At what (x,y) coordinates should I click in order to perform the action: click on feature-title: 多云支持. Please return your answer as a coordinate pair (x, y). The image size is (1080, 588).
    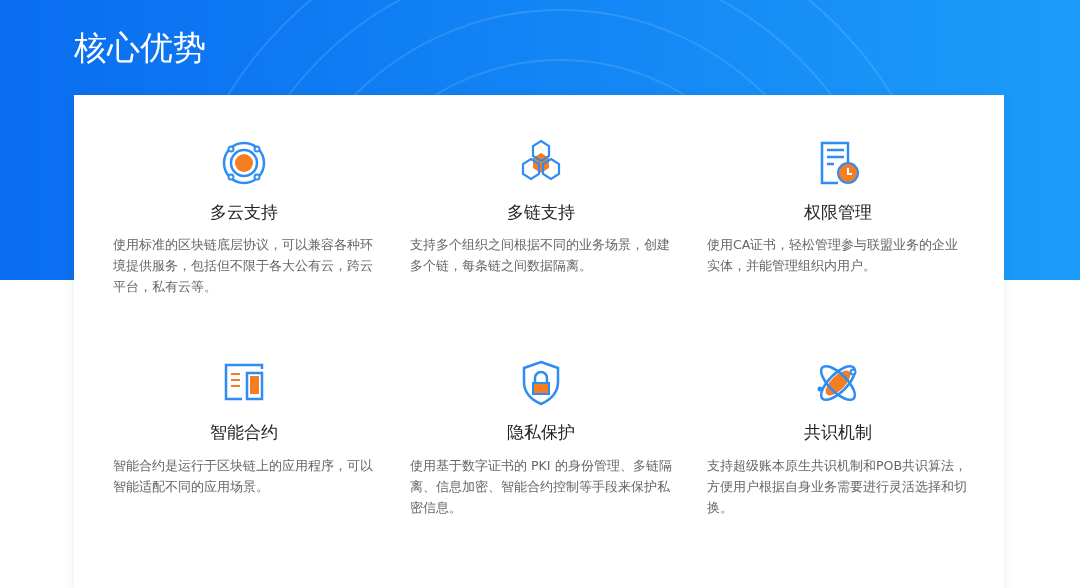
    Looking at the image, I should click on (244, 212).